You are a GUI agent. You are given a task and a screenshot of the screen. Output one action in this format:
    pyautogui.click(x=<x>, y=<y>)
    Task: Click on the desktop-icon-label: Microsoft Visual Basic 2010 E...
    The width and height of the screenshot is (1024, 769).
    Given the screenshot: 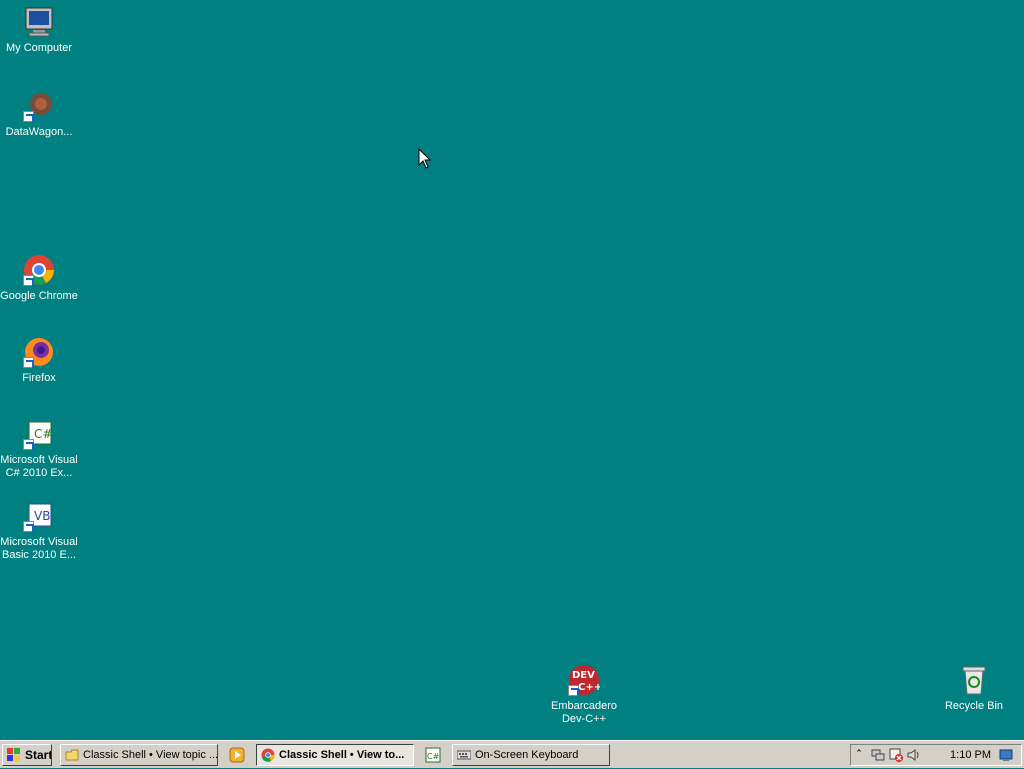 What is the action you would take?
    pyautogui.click(x=39, y=548)
    